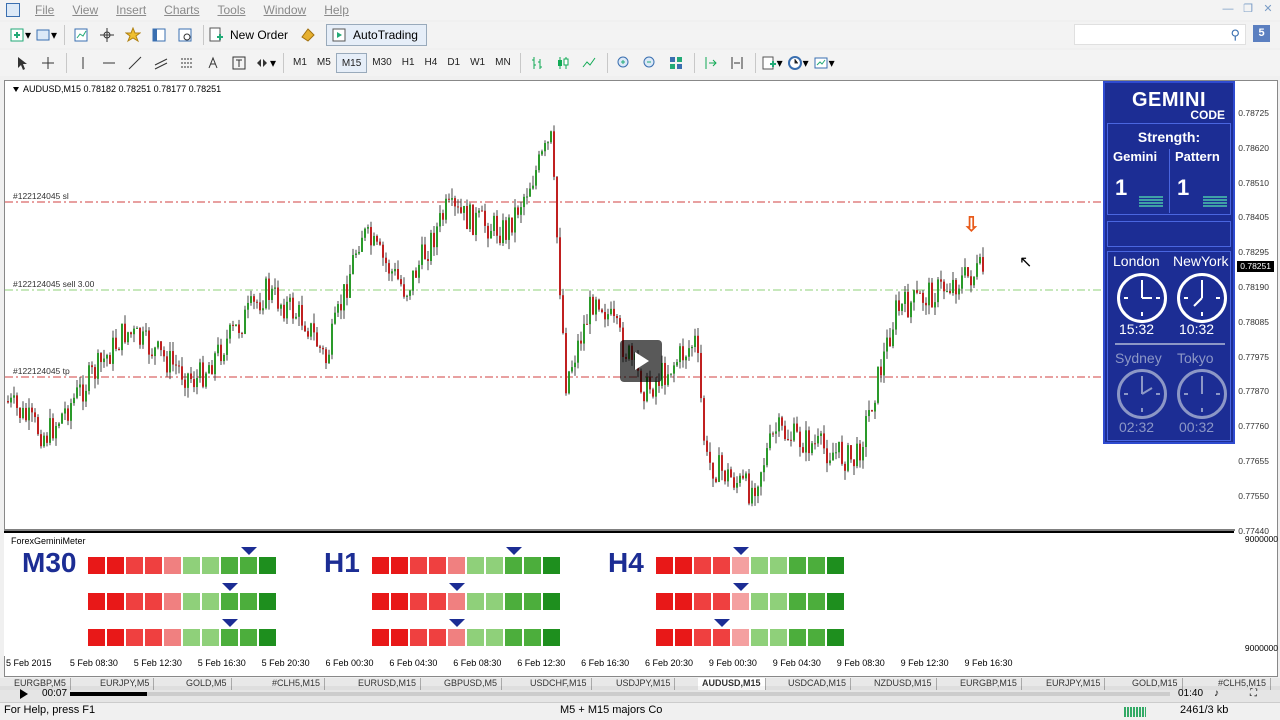 This screenshot has height=720, width=1280. Describe the element at coordinates (563, 63) in the screenshot. I see `candlestick-button` at that location.